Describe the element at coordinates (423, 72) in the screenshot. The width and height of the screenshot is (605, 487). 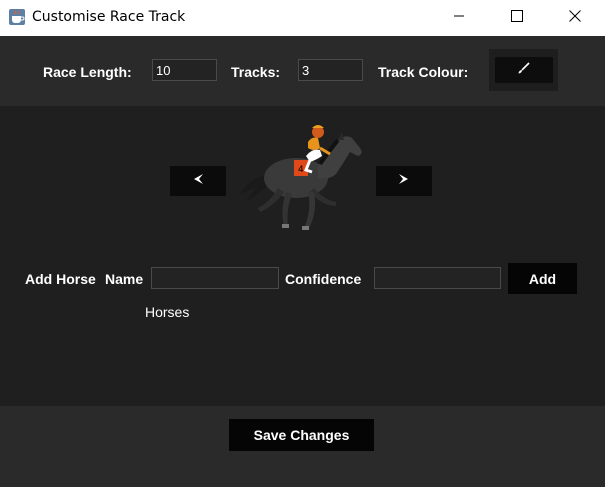
I see `track-colour-label: Track Colour:` at that location.